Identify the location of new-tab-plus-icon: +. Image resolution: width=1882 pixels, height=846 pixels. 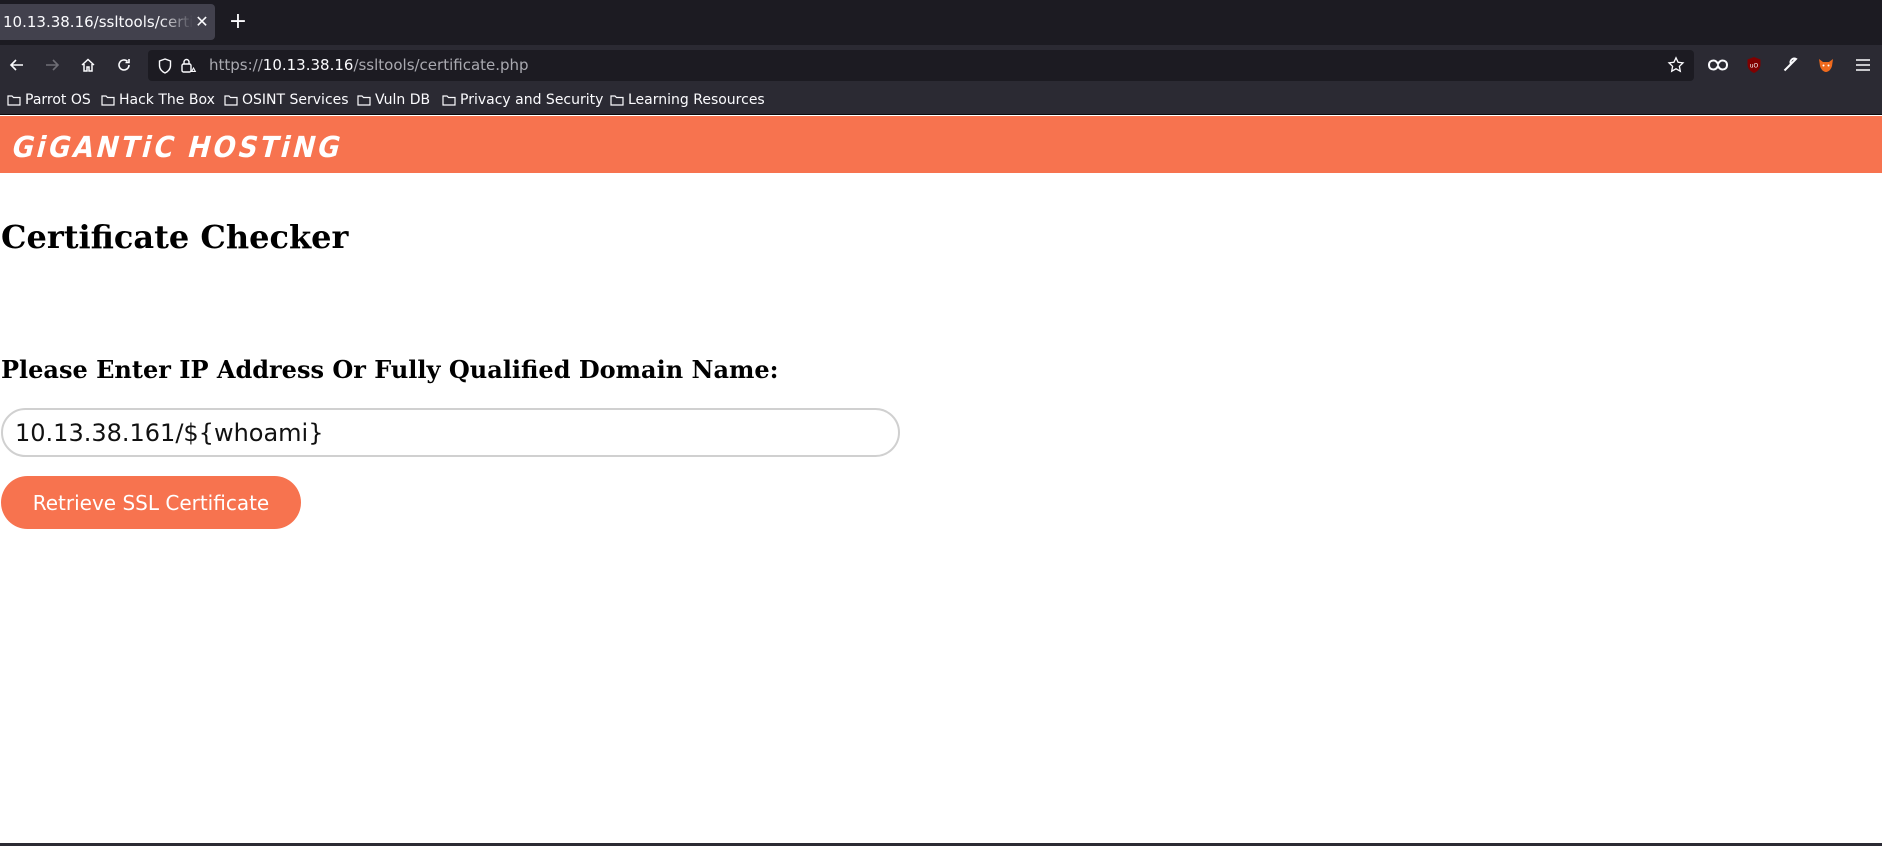
(238, 22).